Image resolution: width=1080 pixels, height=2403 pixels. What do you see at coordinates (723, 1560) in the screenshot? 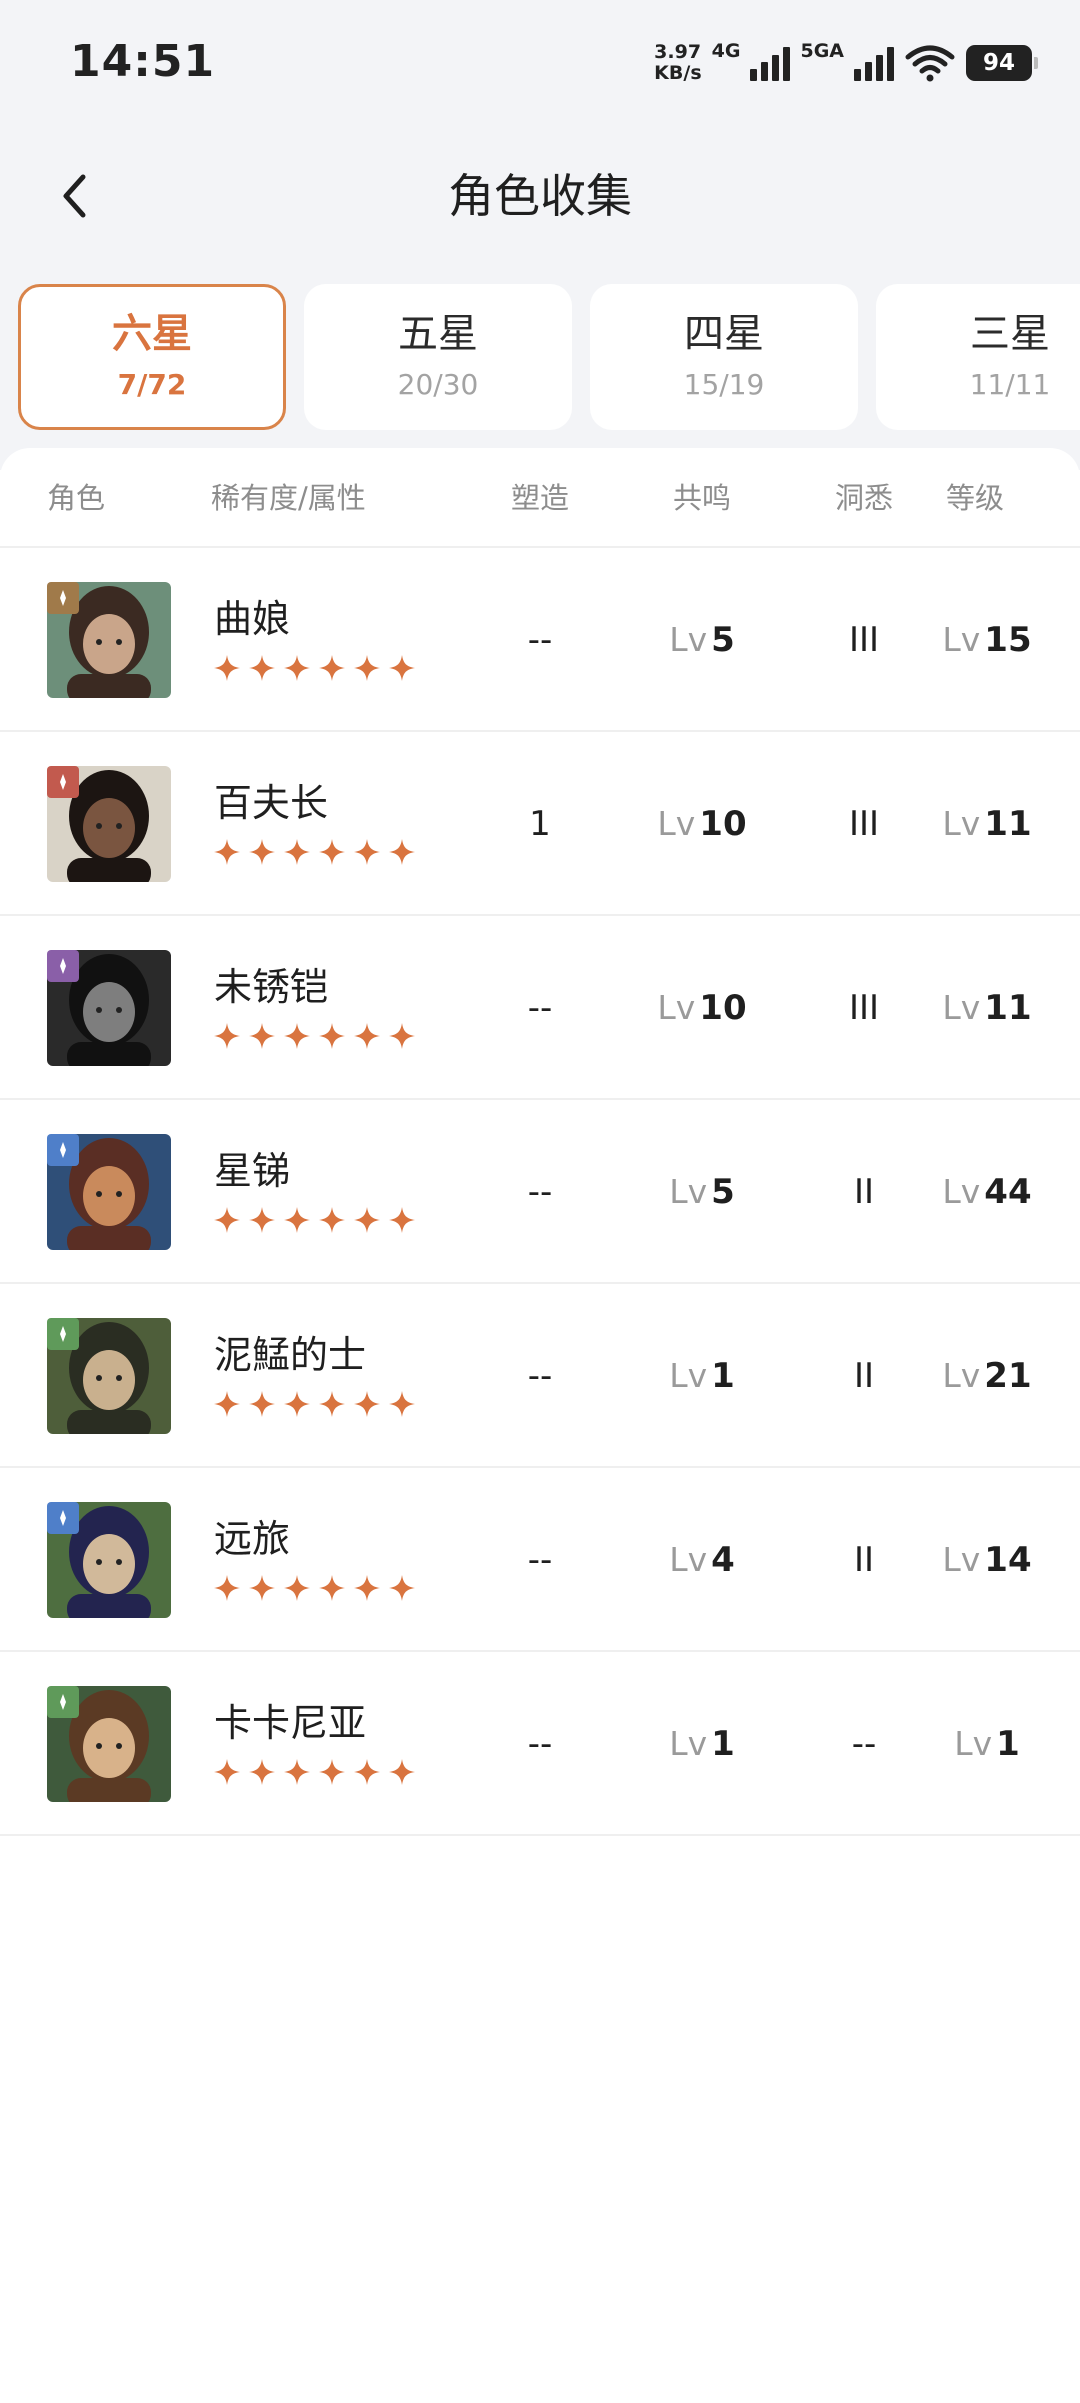
I see `resonance-value: 4` at bounding box center [723, 1560].